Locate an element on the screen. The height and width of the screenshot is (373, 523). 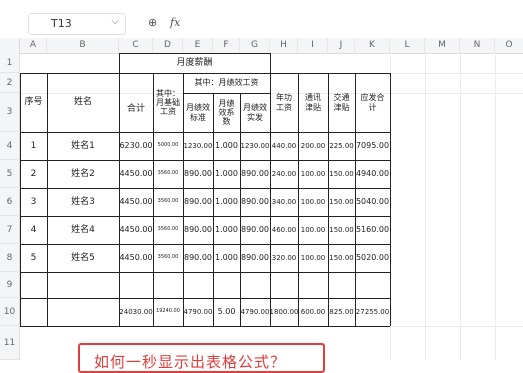
header-perf-standard: 月绩效标准 is located at coordinates (198, 112).